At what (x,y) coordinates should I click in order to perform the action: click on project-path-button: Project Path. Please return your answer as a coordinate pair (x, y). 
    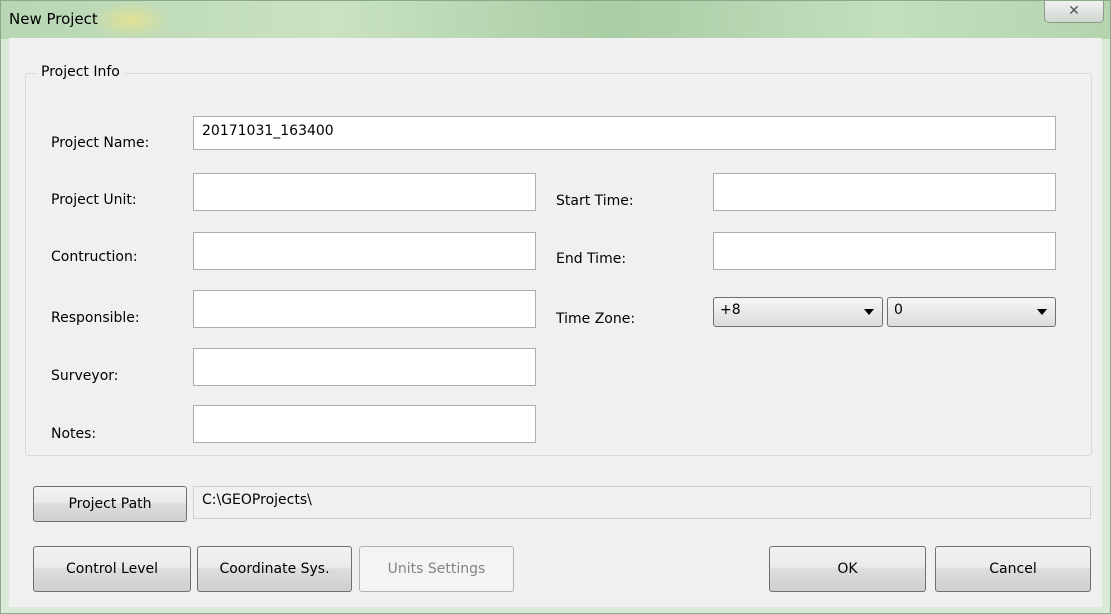
    Looking at the image, I should click on (110, 504).